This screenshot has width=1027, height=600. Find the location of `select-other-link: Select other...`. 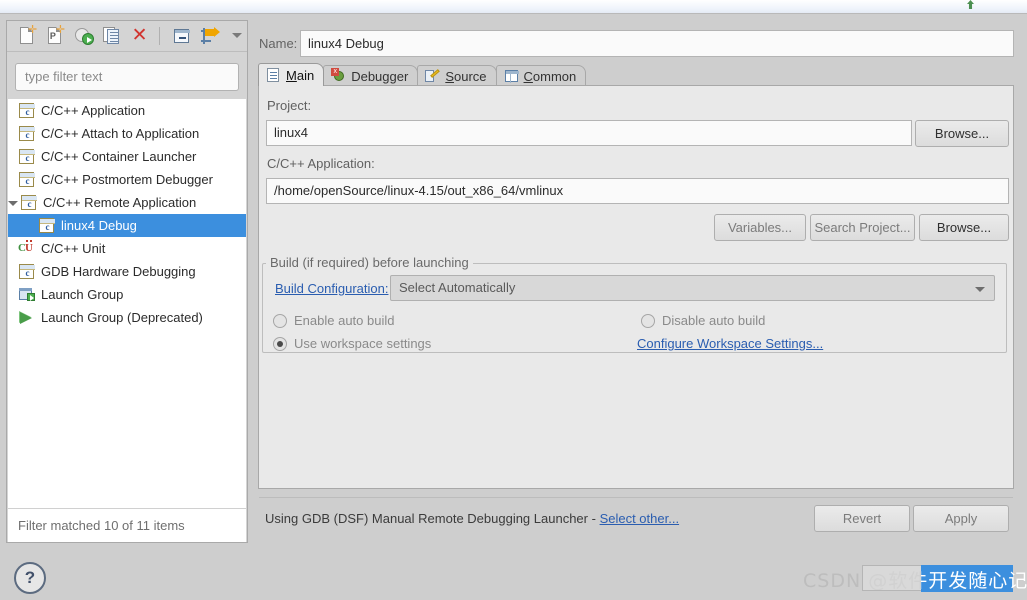

select-other-link: Select other... is located at coordinates (640, 518).